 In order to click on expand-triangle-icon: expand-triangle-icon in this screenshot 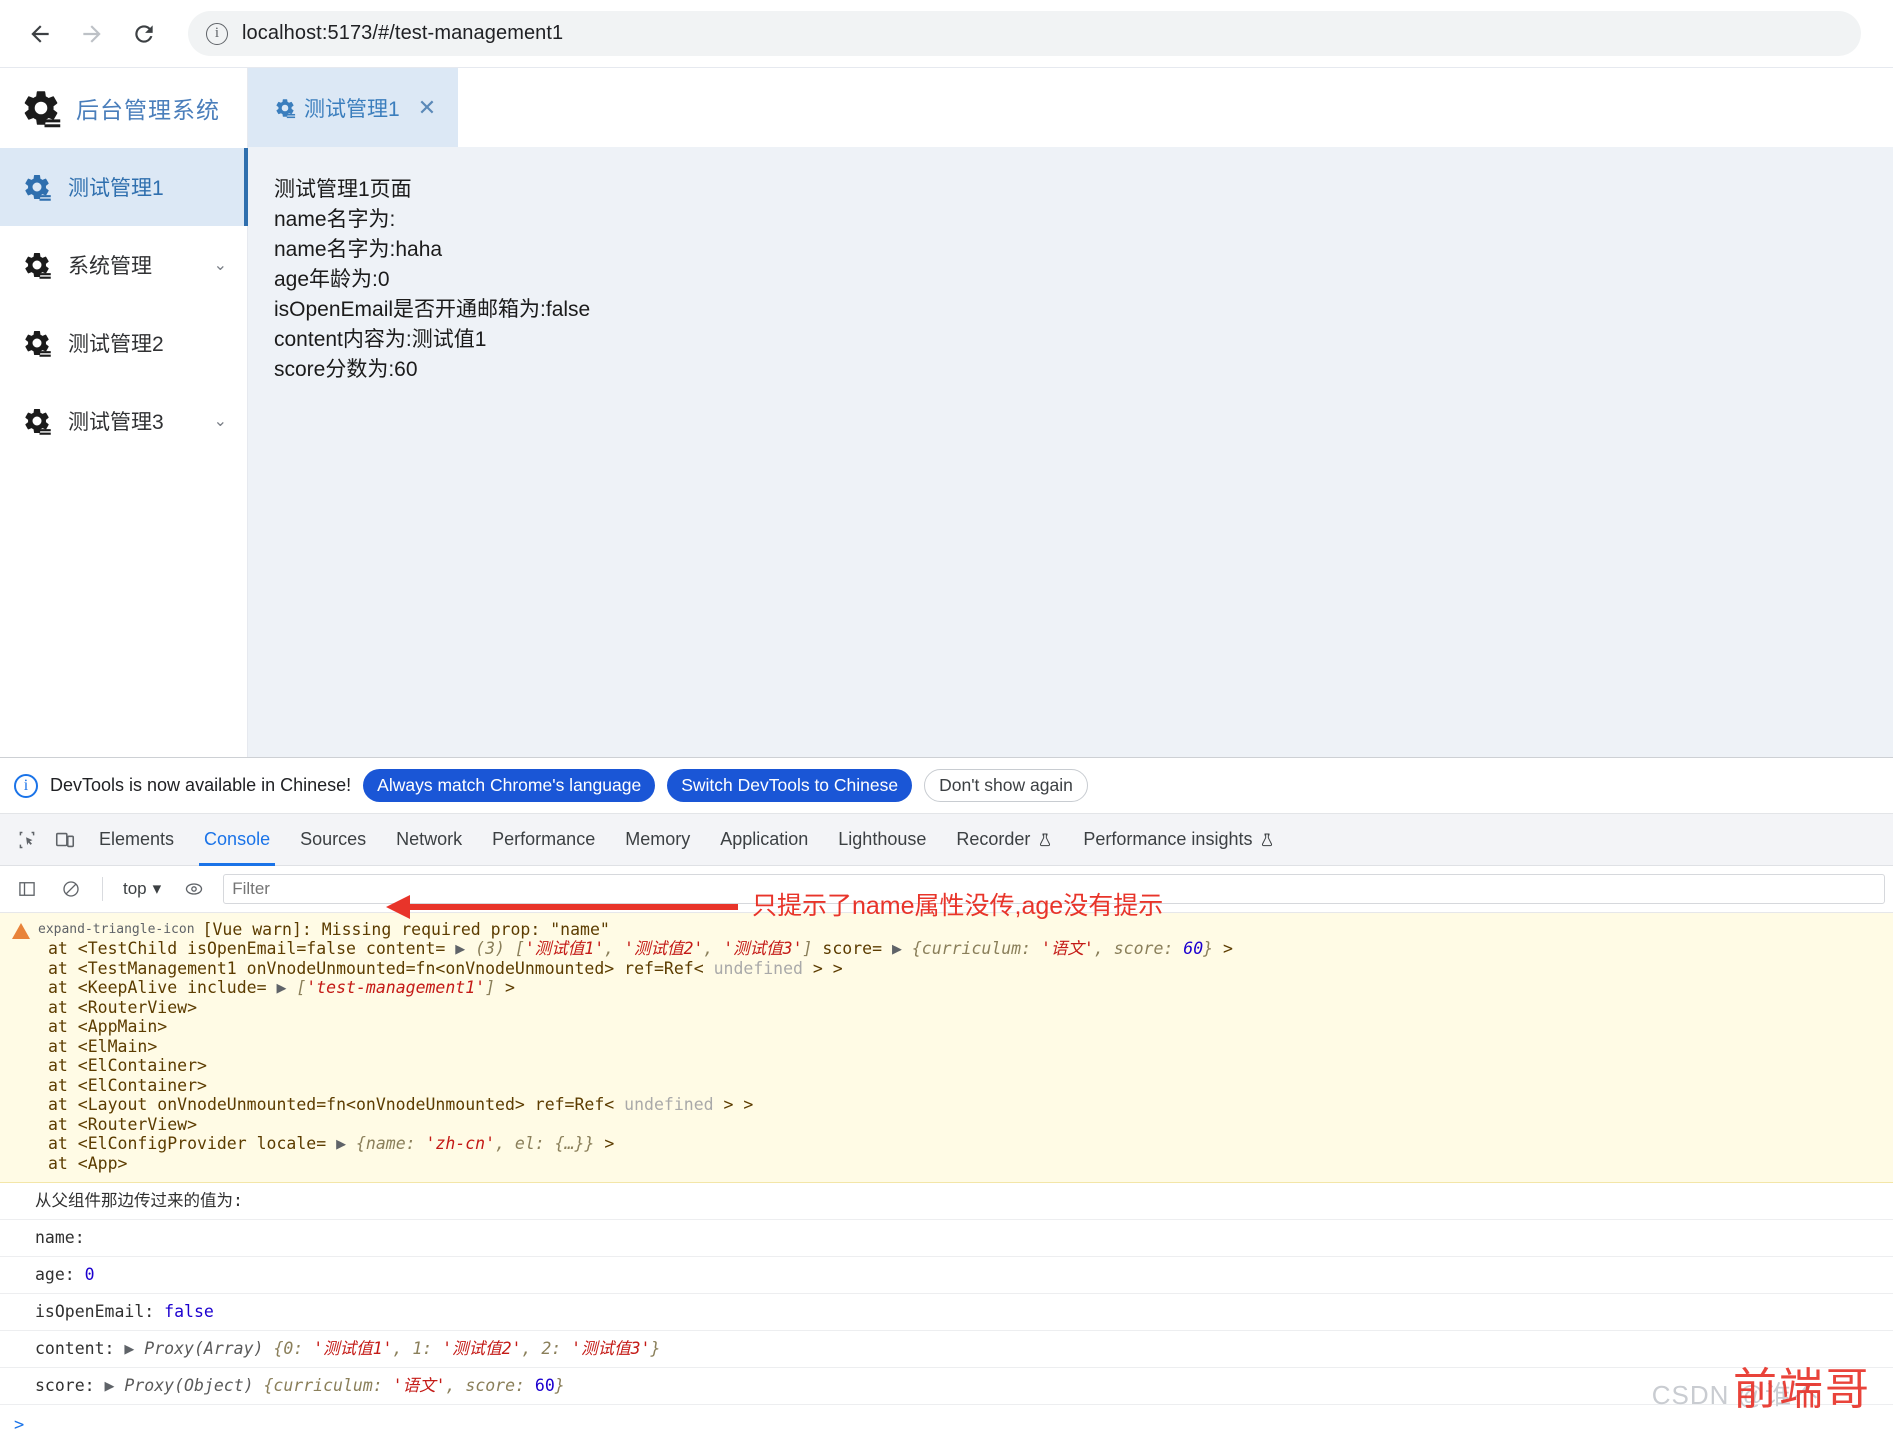, I will do `click(116, 929)`.